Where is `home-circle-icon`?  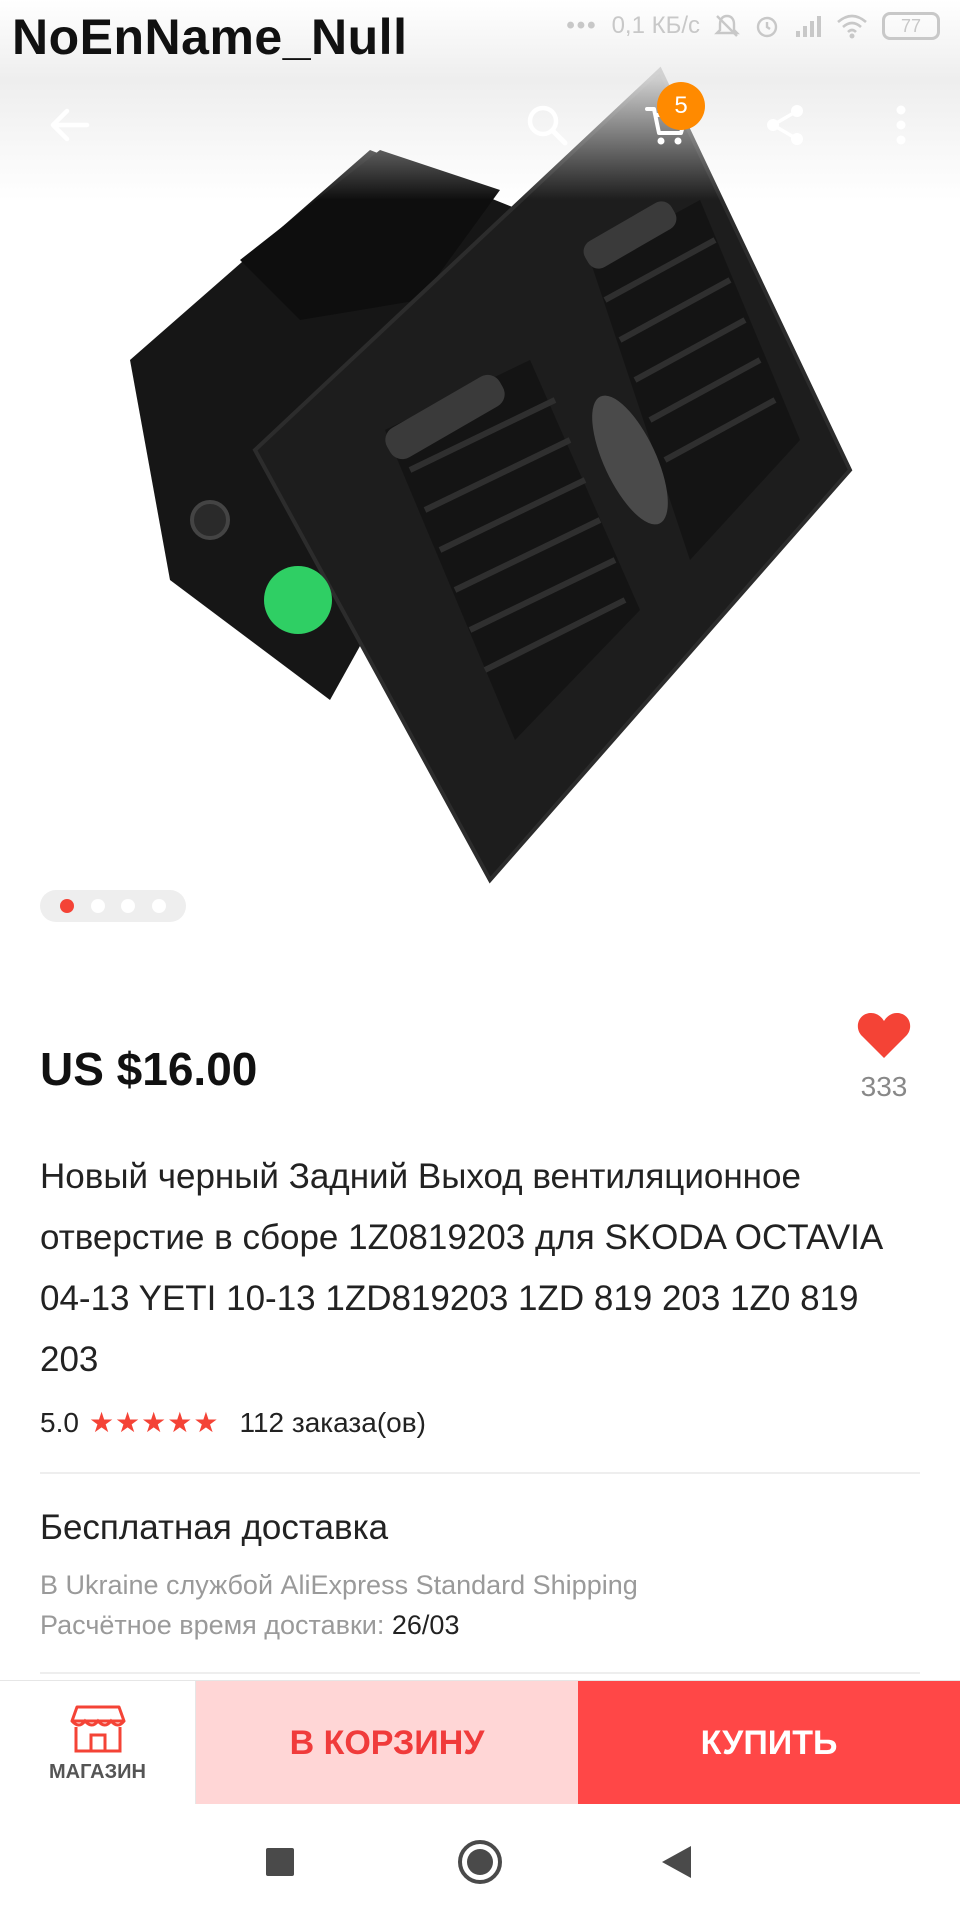
home-circle-icon is located at coordinates (480, 1862).